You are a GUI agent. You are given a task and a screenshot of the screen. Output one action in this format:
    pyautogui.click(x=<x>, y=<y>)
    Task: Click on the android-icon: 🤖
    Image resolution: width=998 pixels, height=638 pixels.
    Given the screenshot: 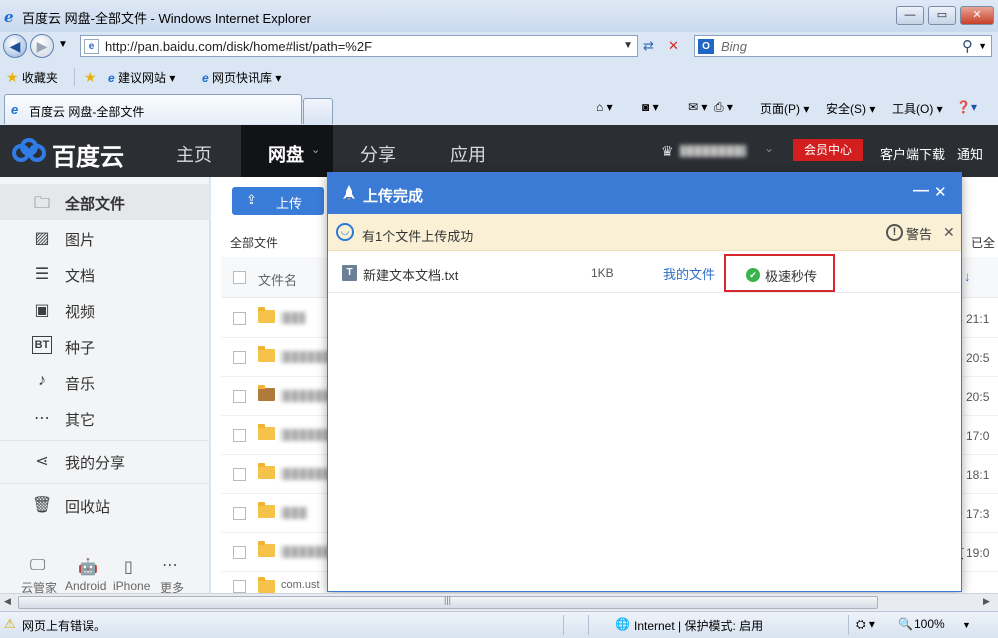 What is the action you would take?
    pyautogui.click(x=88, y=567)
    